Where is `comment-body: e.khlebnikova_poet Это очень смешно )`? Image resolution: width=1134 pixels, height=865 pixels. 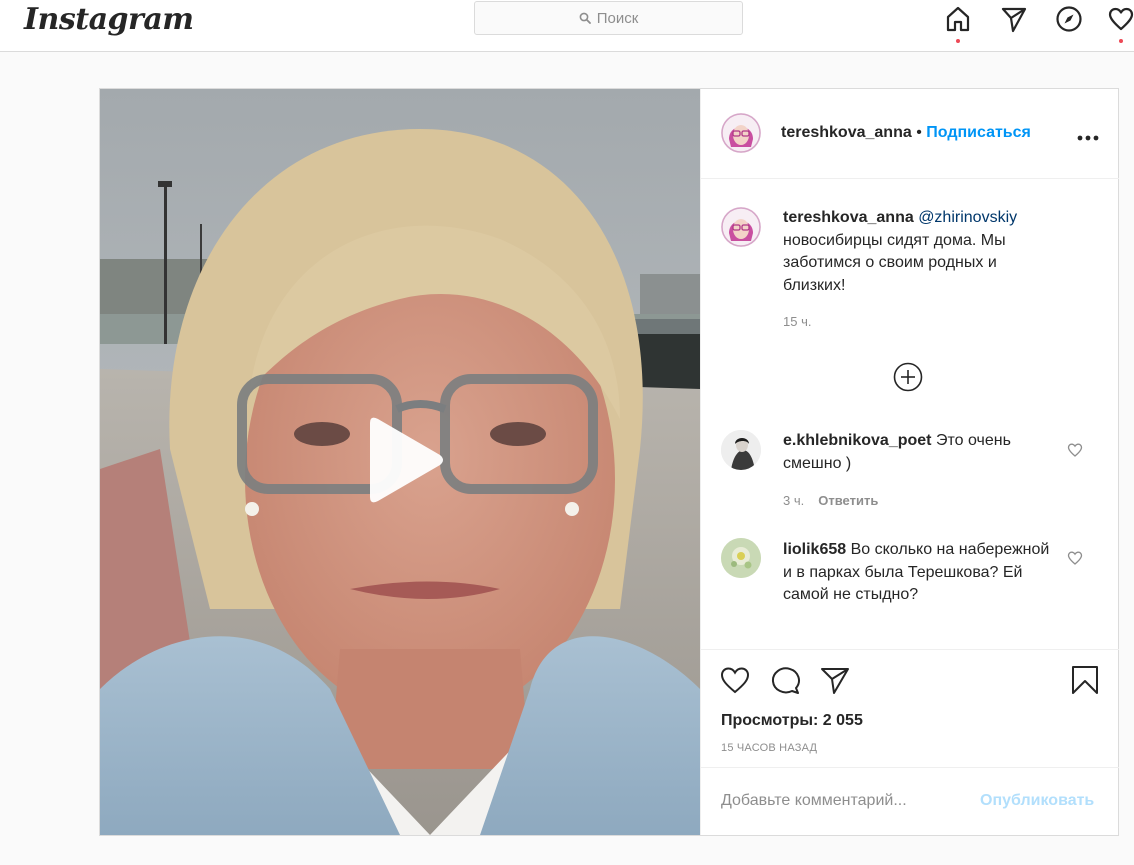 comment-body: e.khlebnikova_poet Это очень смешно ) is located at coordinates (918, 452).